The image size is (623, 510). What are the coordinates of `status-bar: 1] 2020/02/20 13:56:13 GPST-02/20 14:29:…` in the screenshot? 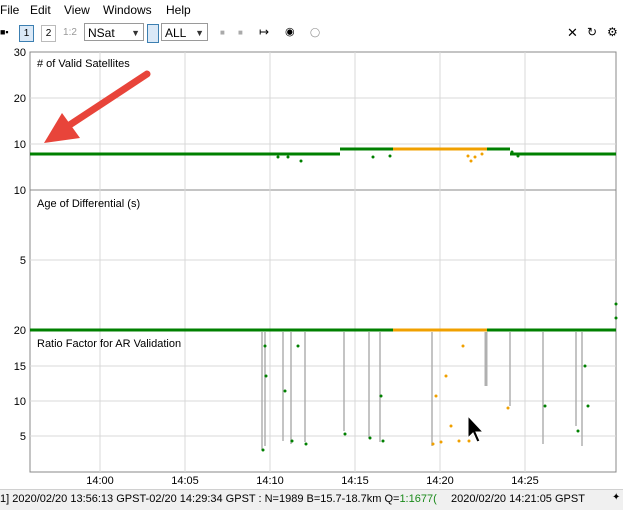 It's located at (311, 499).